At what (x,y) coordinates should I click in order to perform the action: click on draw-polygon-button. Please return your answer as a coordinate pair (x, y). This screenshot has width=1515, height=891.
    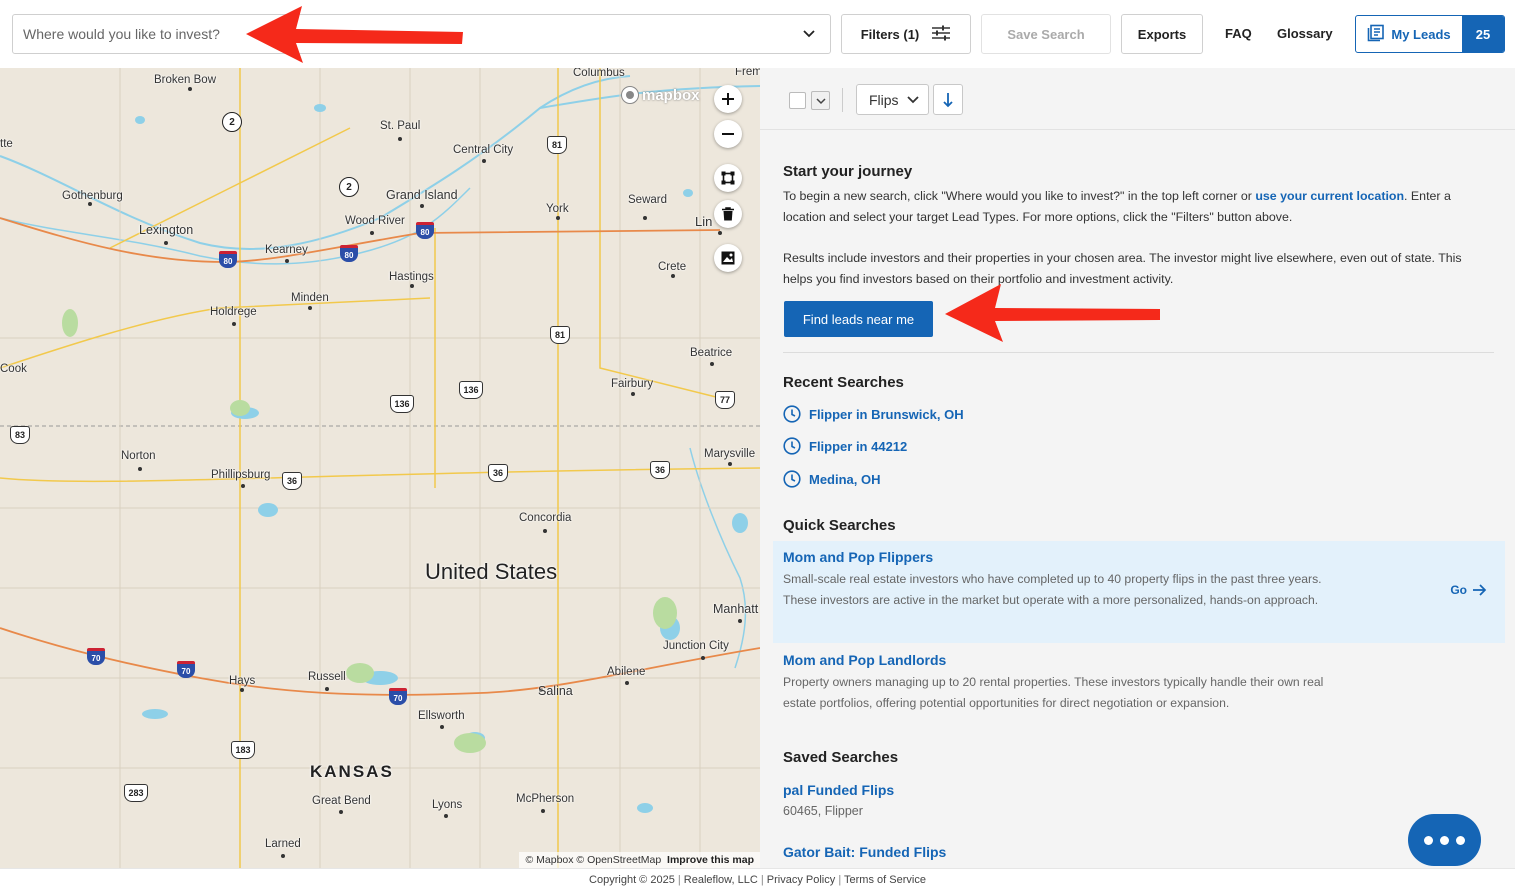
    Looking at the image, I should click on (728, 178).